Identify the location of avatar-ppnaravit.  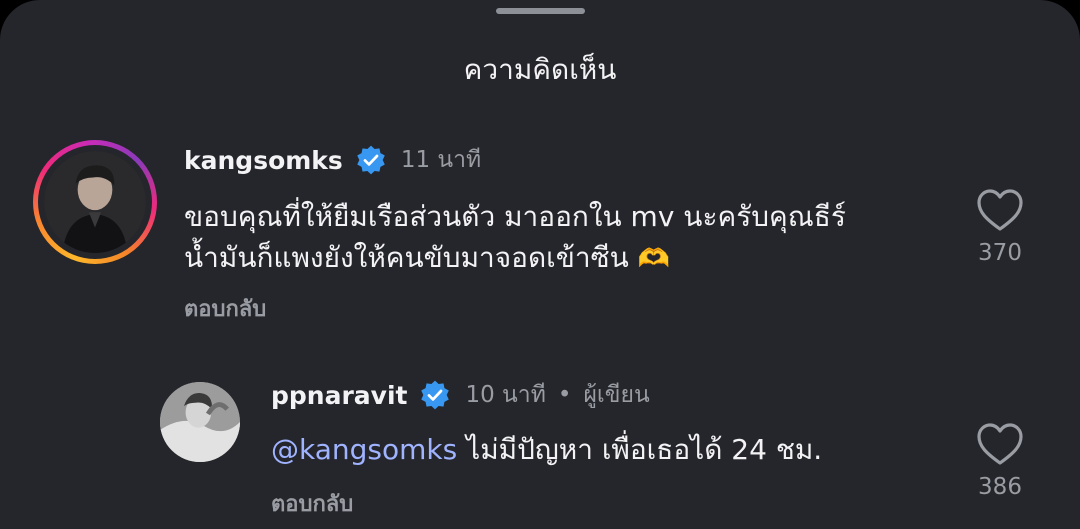
(200, 422).